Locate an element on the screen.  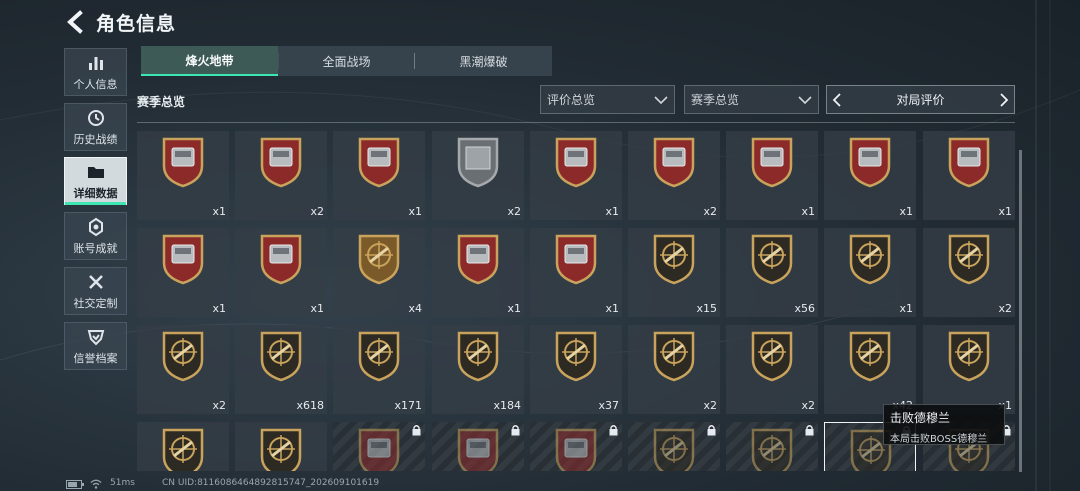
back-arrow-icon is located at coordinates (76, 22).